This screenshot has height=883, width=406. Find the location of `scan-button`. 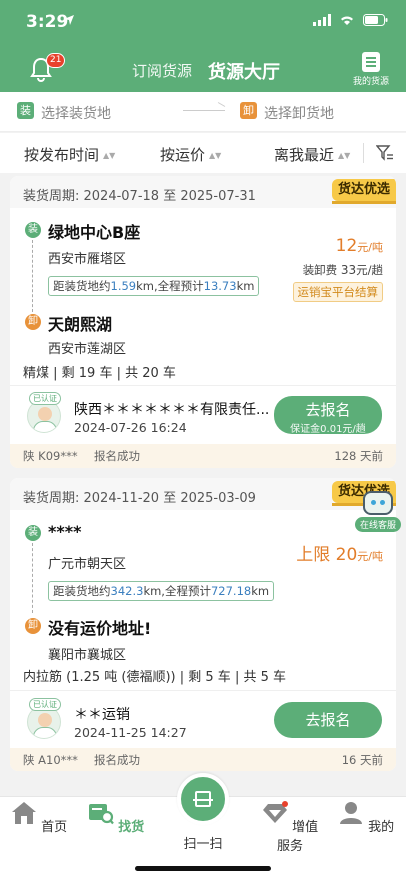

scan-button is located at coordinates (203, 799).